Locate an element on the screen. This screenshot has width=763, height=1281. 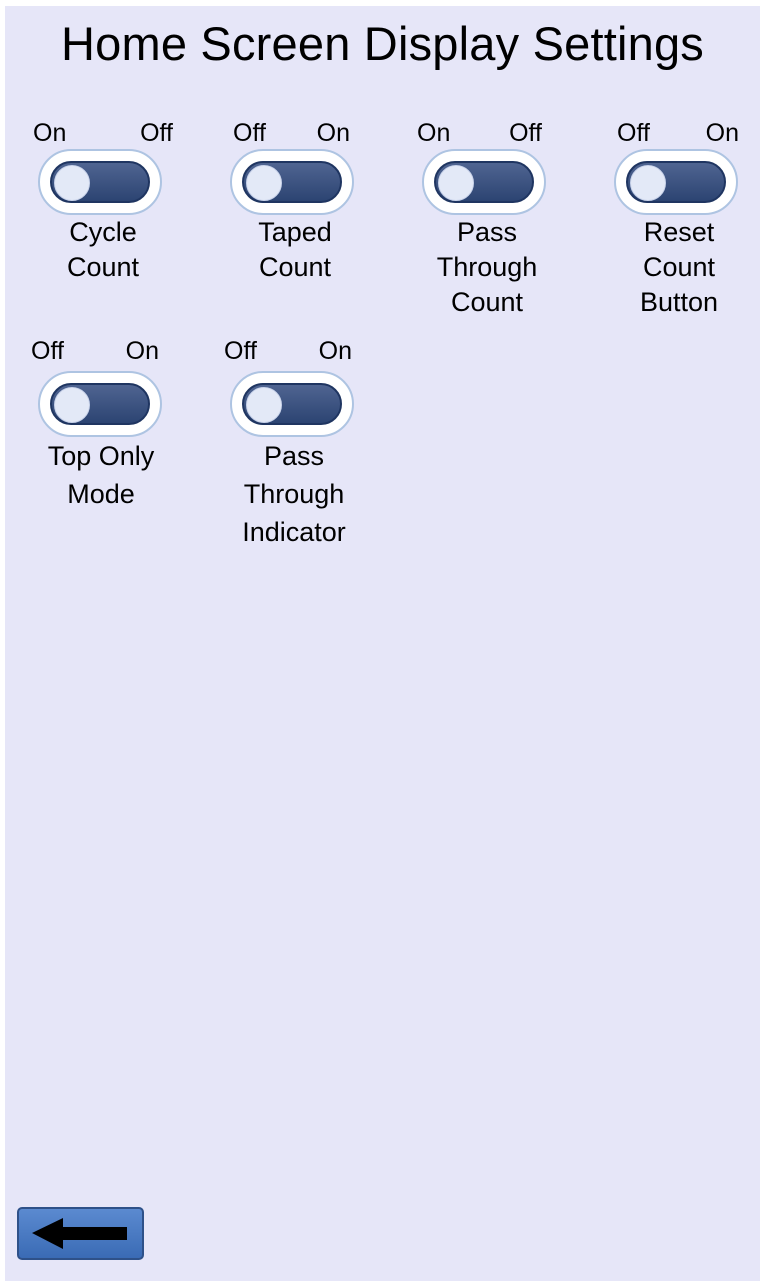
top-only-mode-switch is located at coordinates (100, 404).